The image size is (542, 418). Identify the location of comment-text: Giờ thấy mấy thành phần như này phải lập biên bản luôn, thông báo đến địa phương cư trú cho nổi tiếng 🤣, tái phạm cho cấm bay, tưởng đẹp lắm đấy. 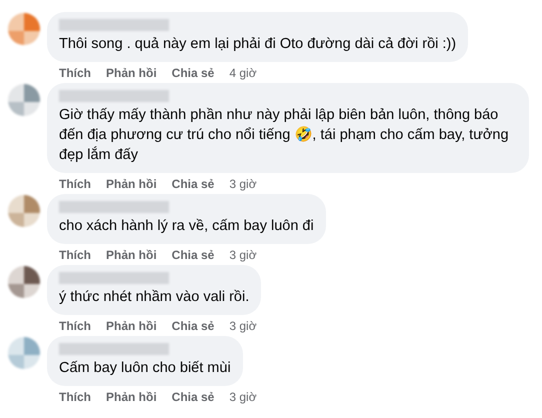
(284, 135).